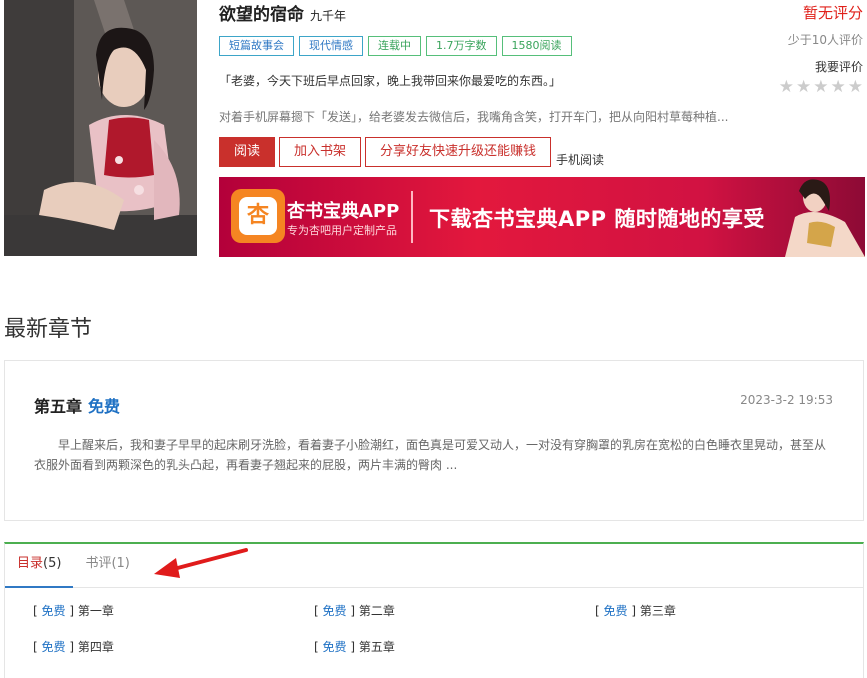 The height and width of the screenshot is (678, 867). What do you see at coordinates (343, 211) in the screenshot?
I see `banner-app-name: 杏书宝典APP` at bounding box center [343, 211].